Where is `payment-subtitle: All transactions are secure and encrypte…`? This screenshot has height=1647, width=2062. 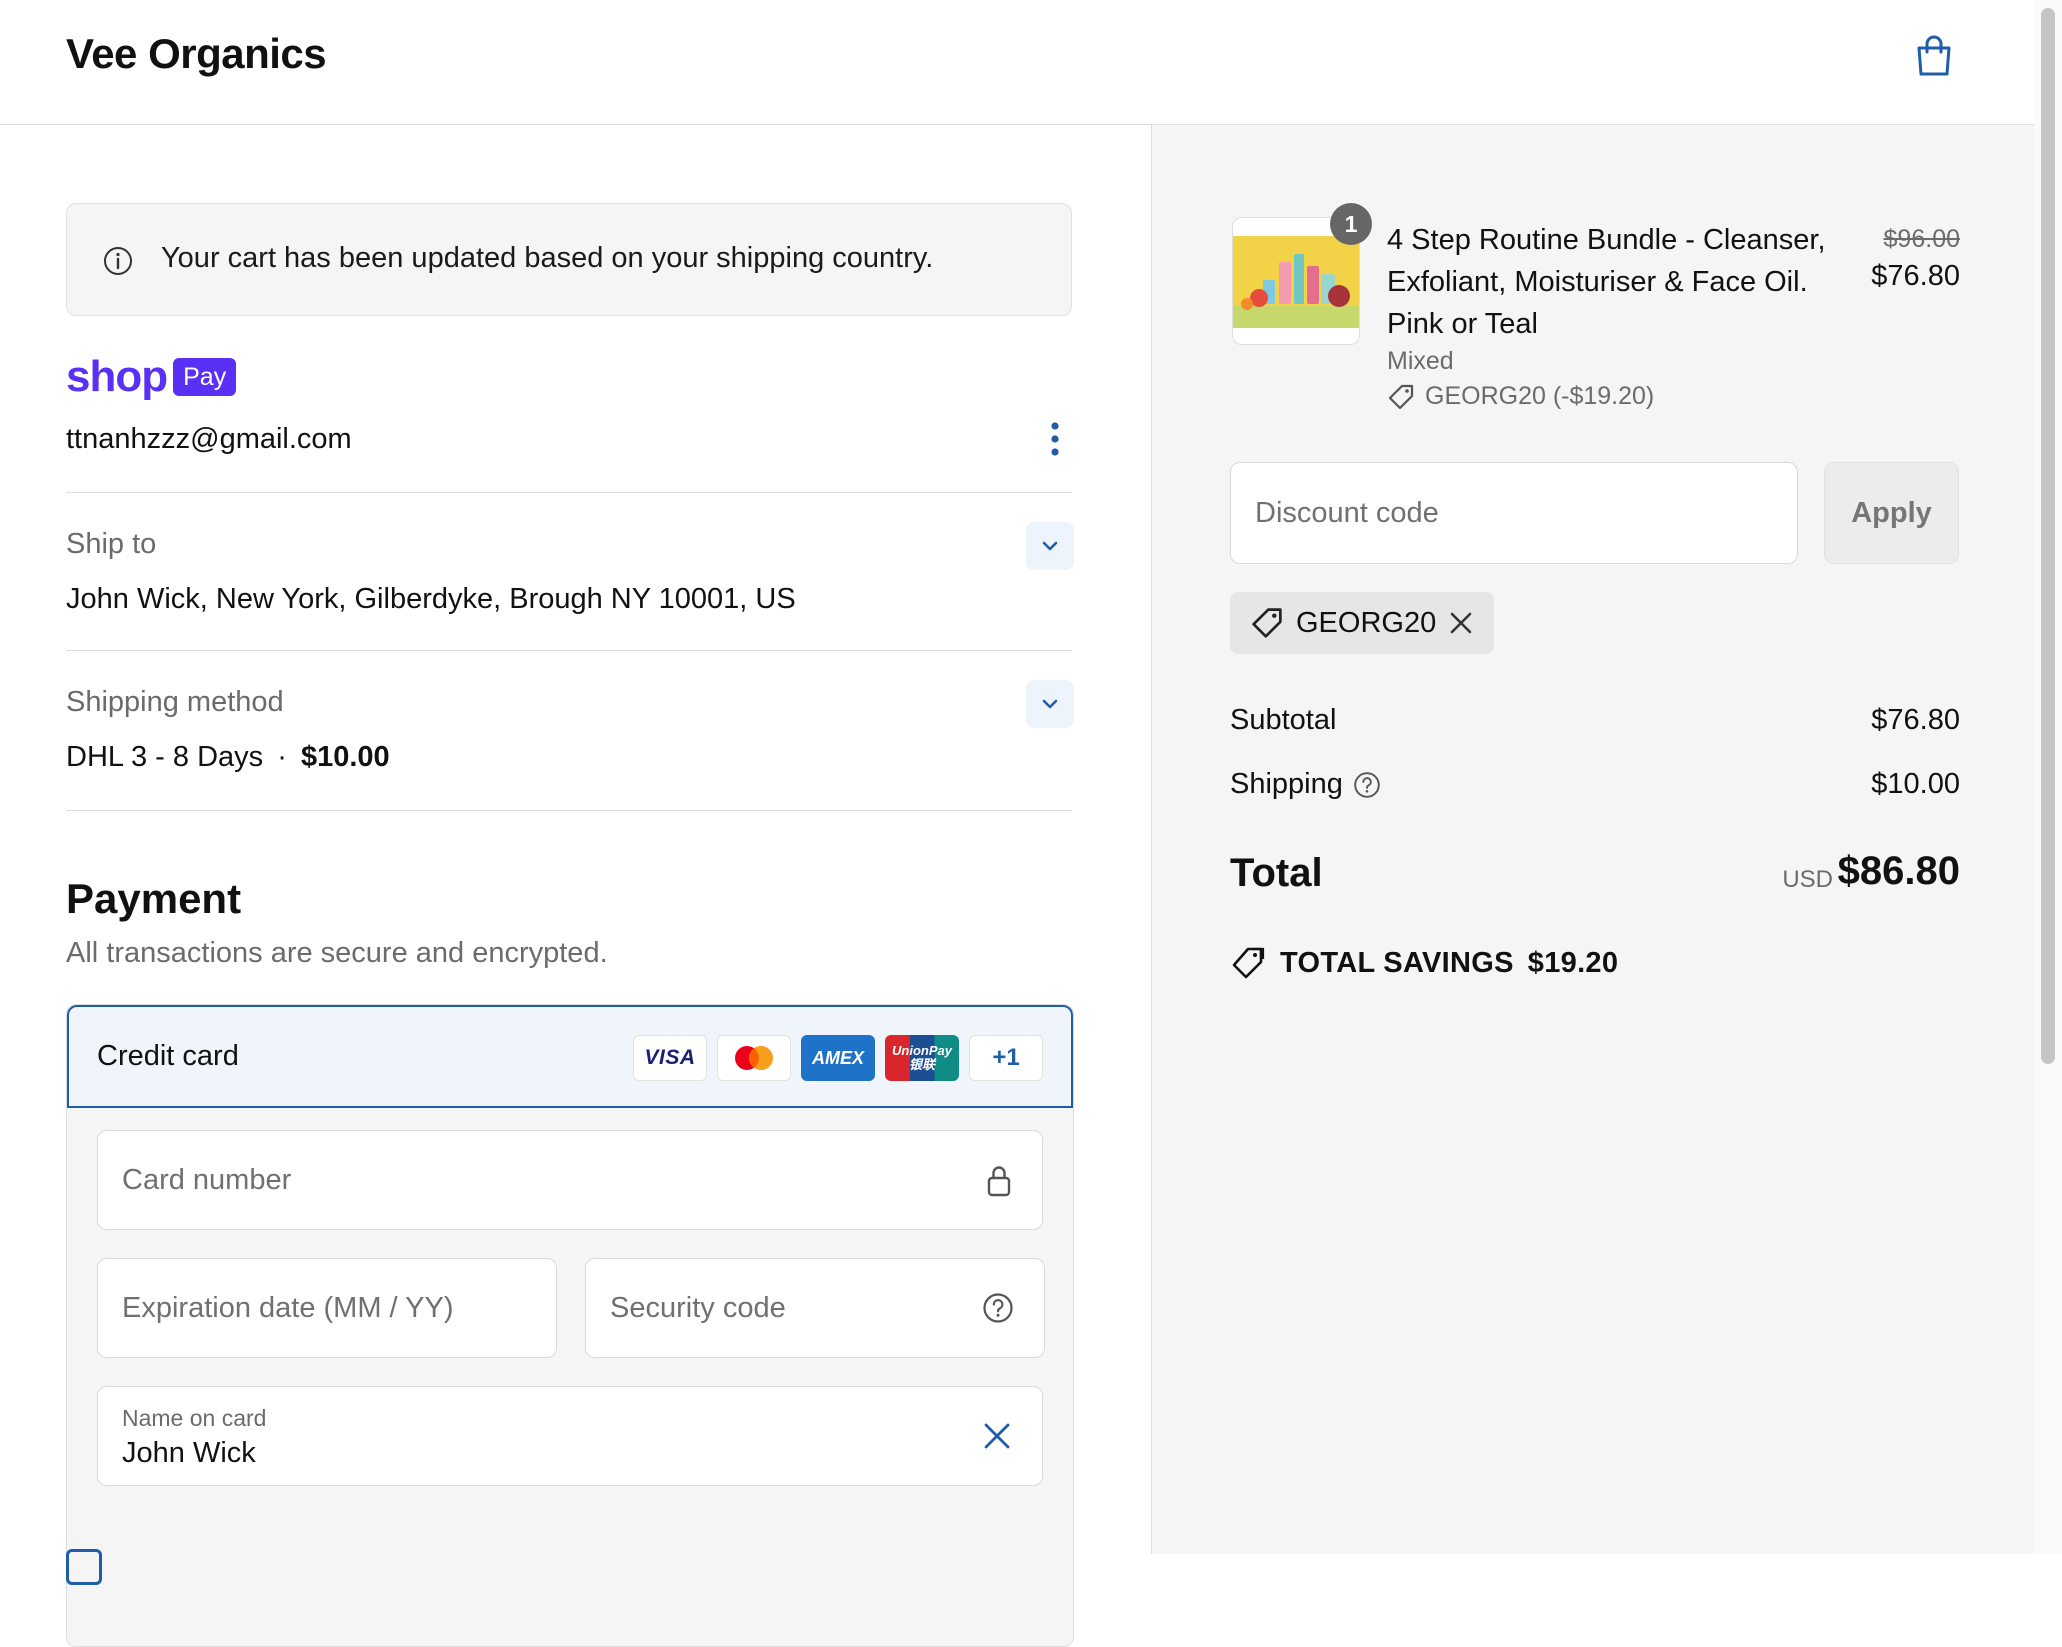
payment-subtitle: All transactions are secure and encrypte… is located at coordinates (337, 953).